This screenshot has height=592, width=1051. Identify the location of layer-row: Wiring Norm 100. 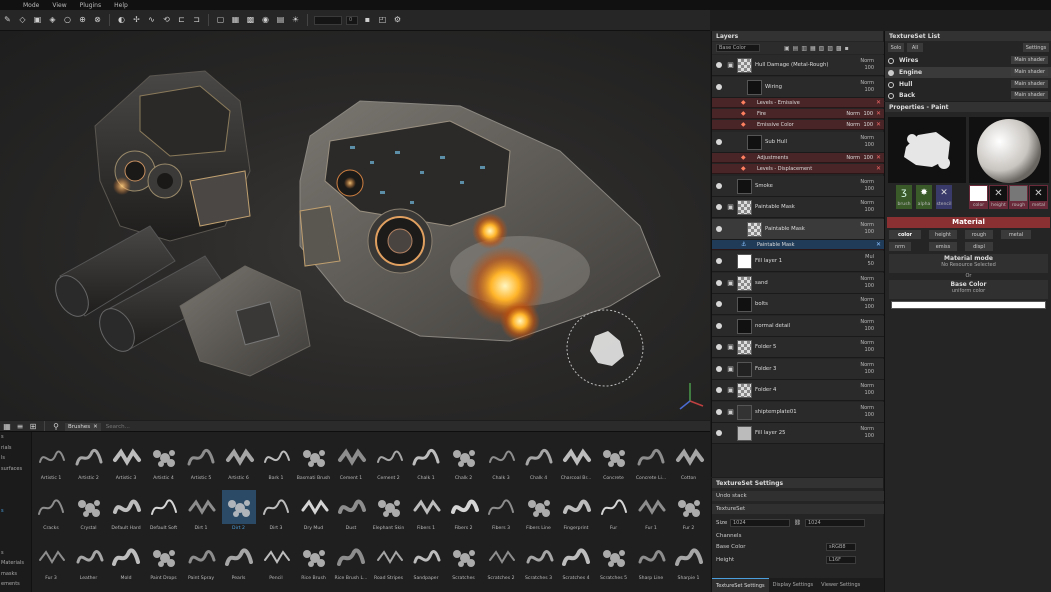
(798, 87).